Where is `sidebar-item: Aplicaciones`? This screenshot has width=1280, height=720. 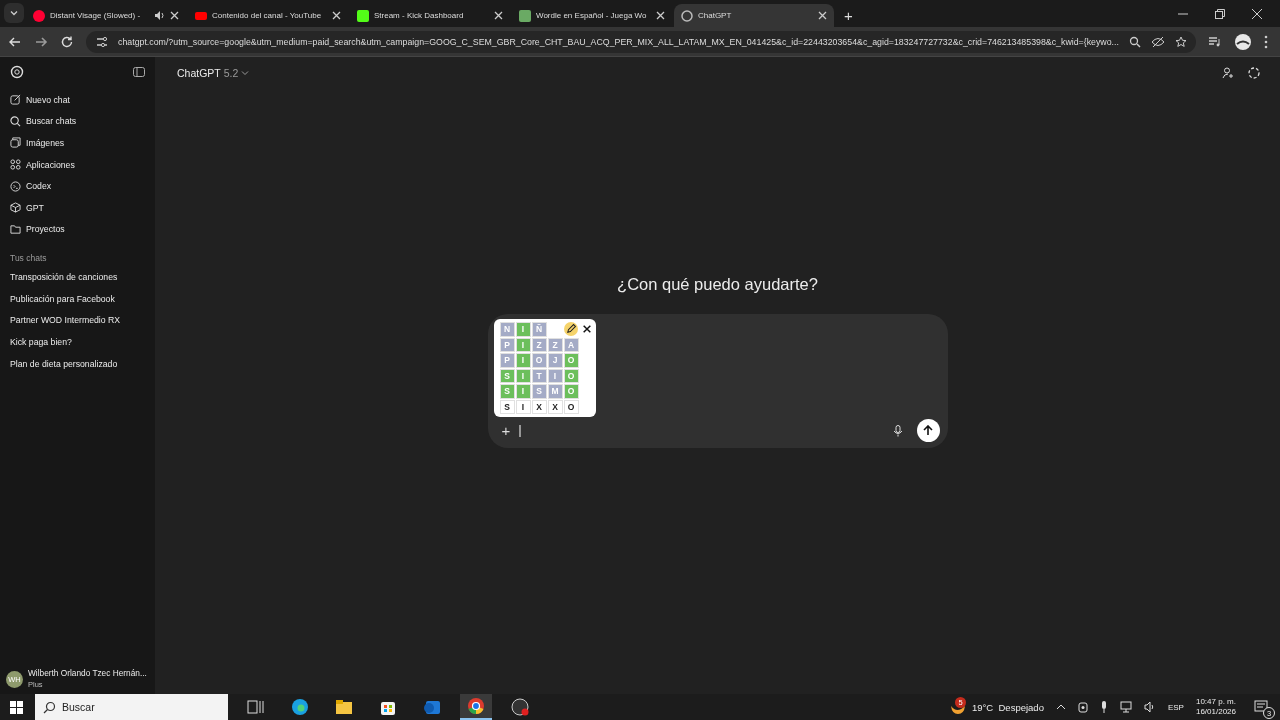
sidebar-item: Aplicaciones is located at coordinates (77, 164).